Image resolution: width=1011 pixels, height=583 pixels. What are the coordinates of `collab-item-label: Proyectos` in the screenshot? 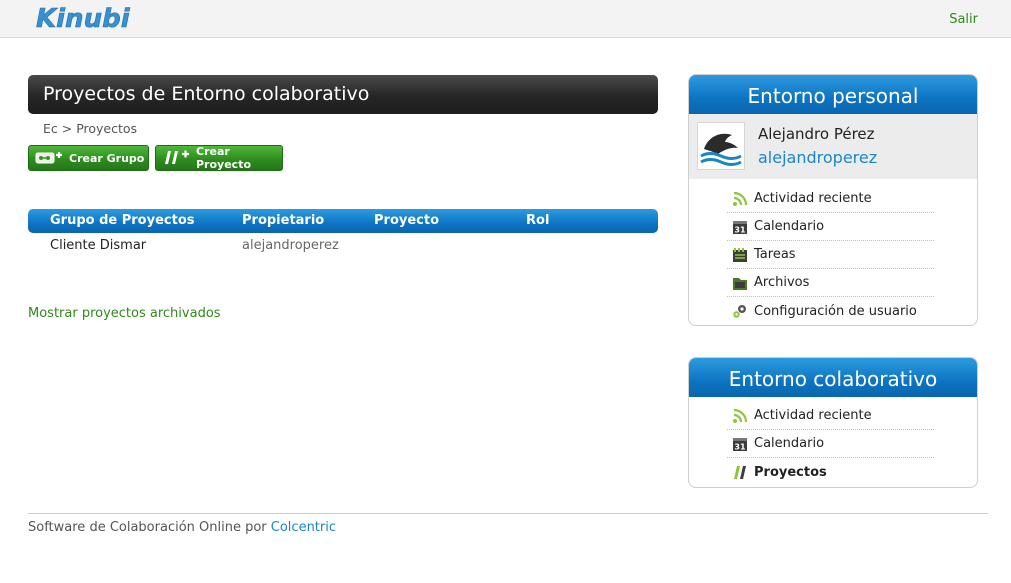 It's located at (790, 472).